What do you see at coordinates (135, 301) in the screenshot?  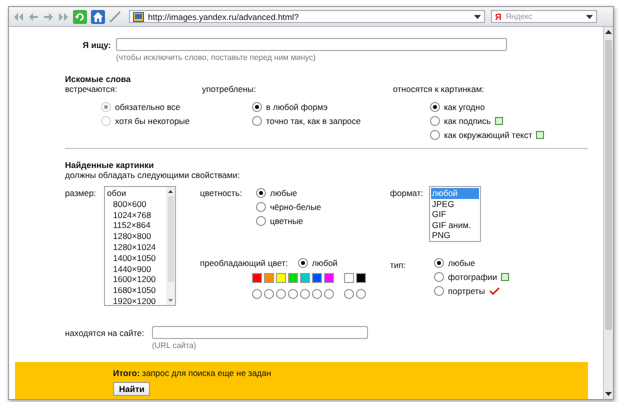 I see `list-item: 1920×1200` at bounding box center [135, 301].